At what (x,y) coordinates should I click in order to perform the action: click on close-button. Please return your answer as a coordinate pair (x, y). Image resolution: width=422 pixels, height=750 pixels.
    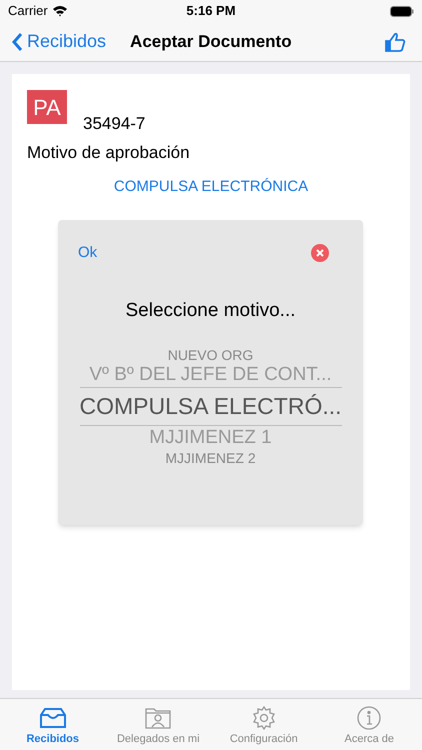
    Looking at the image, I should click on (320, 253).